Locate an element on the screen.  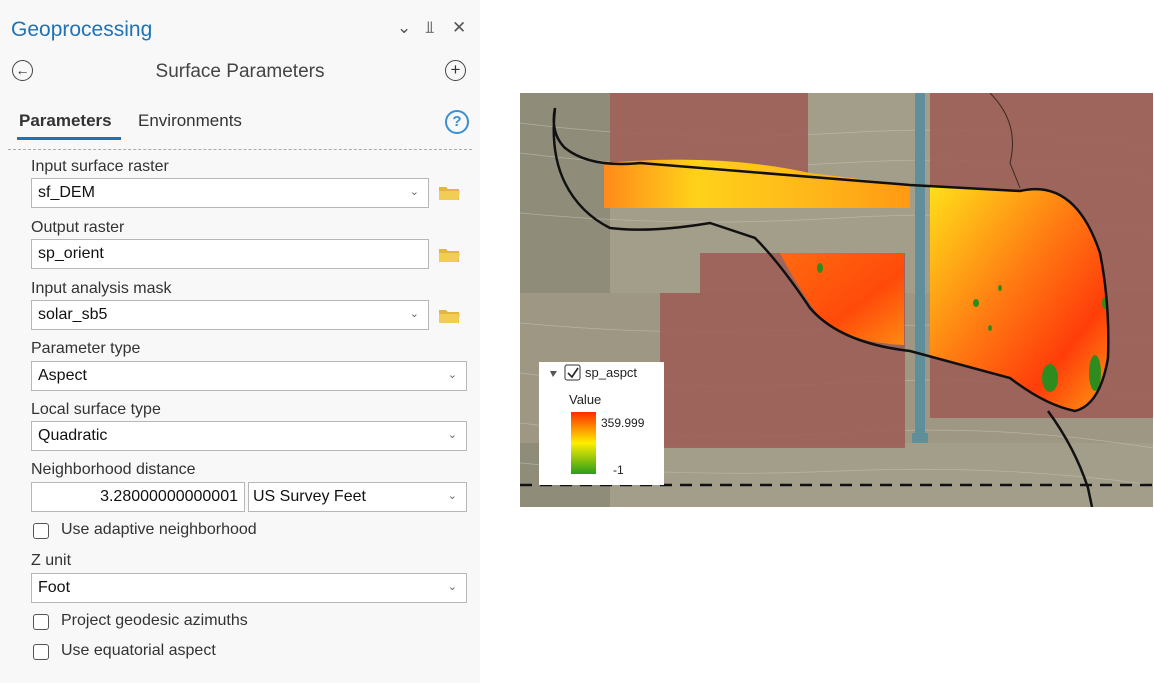
neighborhood-label: Neighborhood distance is located at coordinates (113, 469).